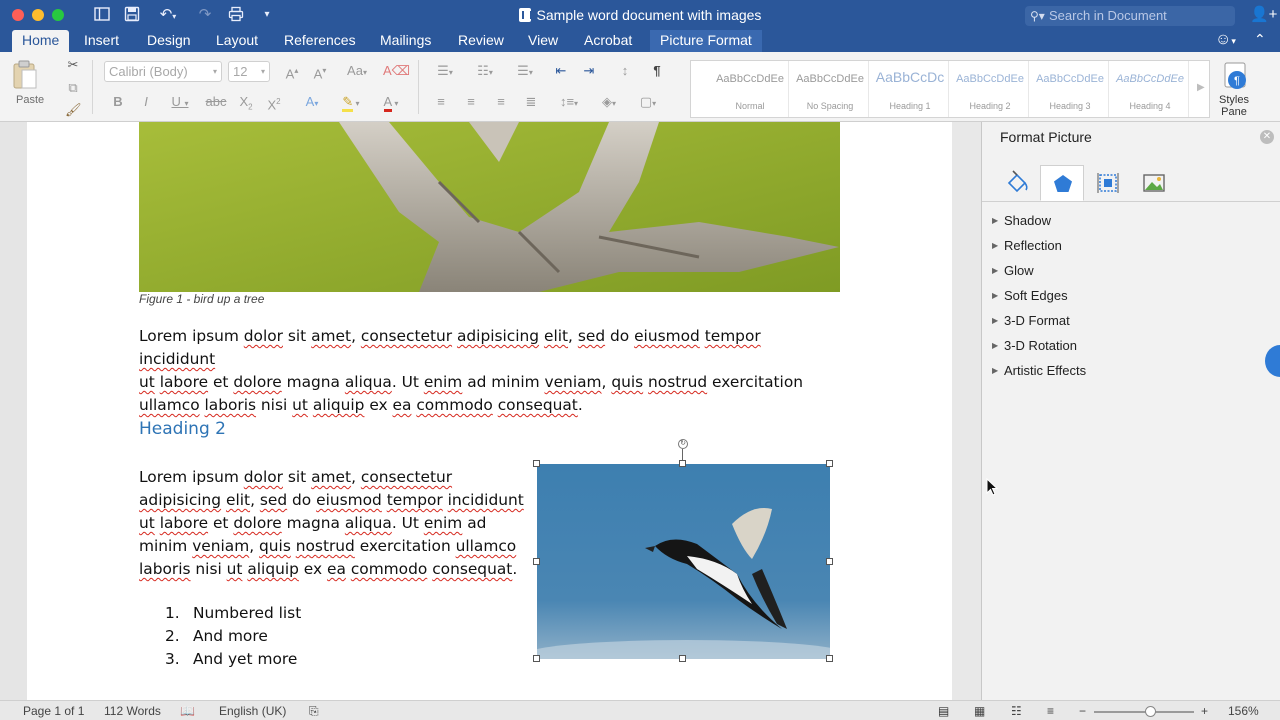  I want to click on bold-button: B, so click(118, 102).